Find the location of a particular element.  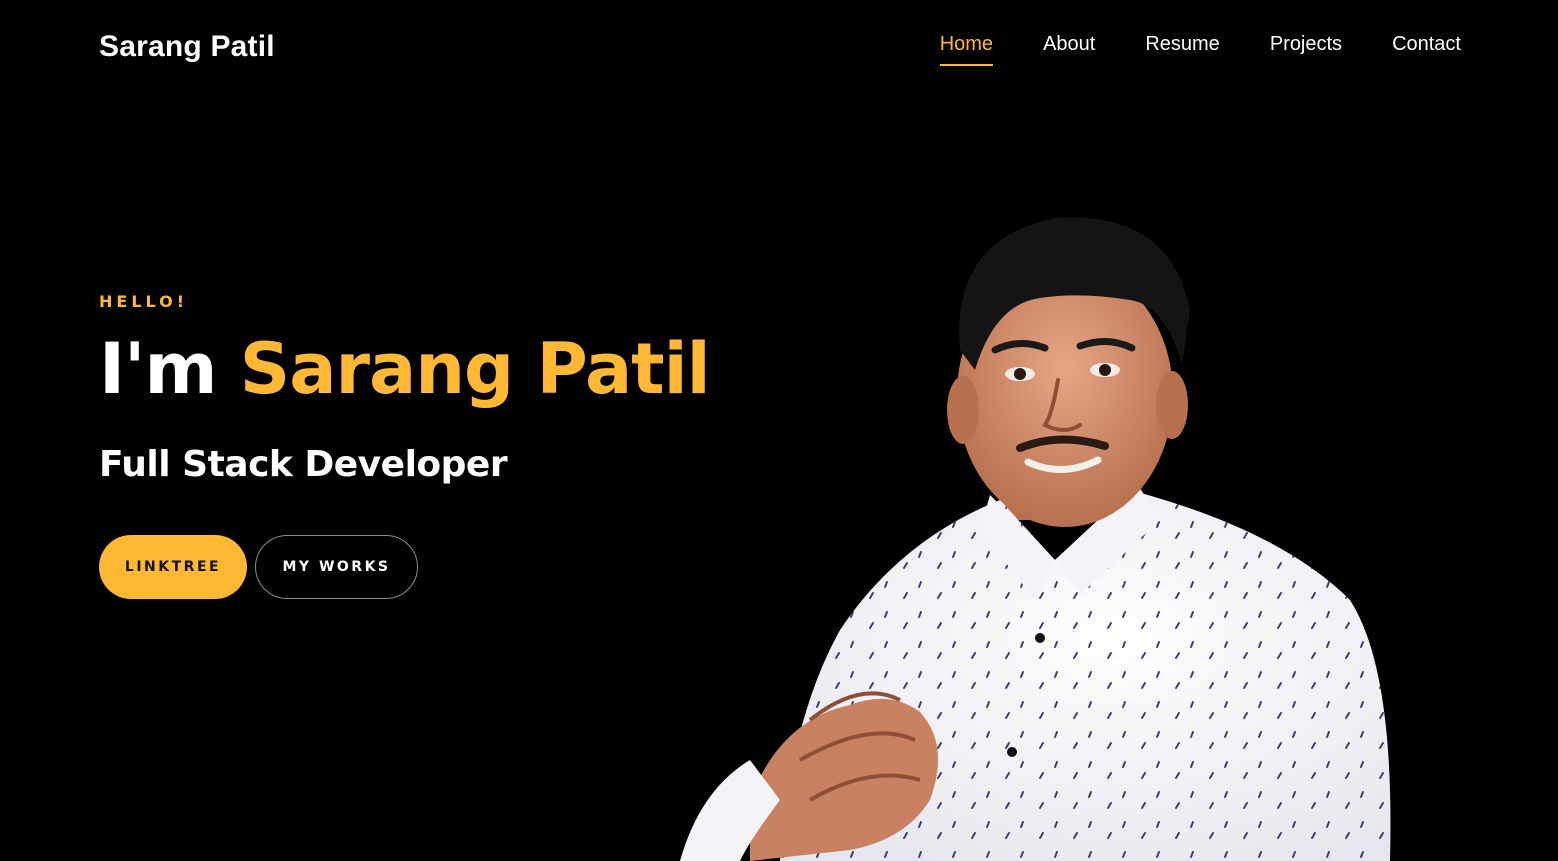

nav-item-about: About is located at coordinates (1069, 49).